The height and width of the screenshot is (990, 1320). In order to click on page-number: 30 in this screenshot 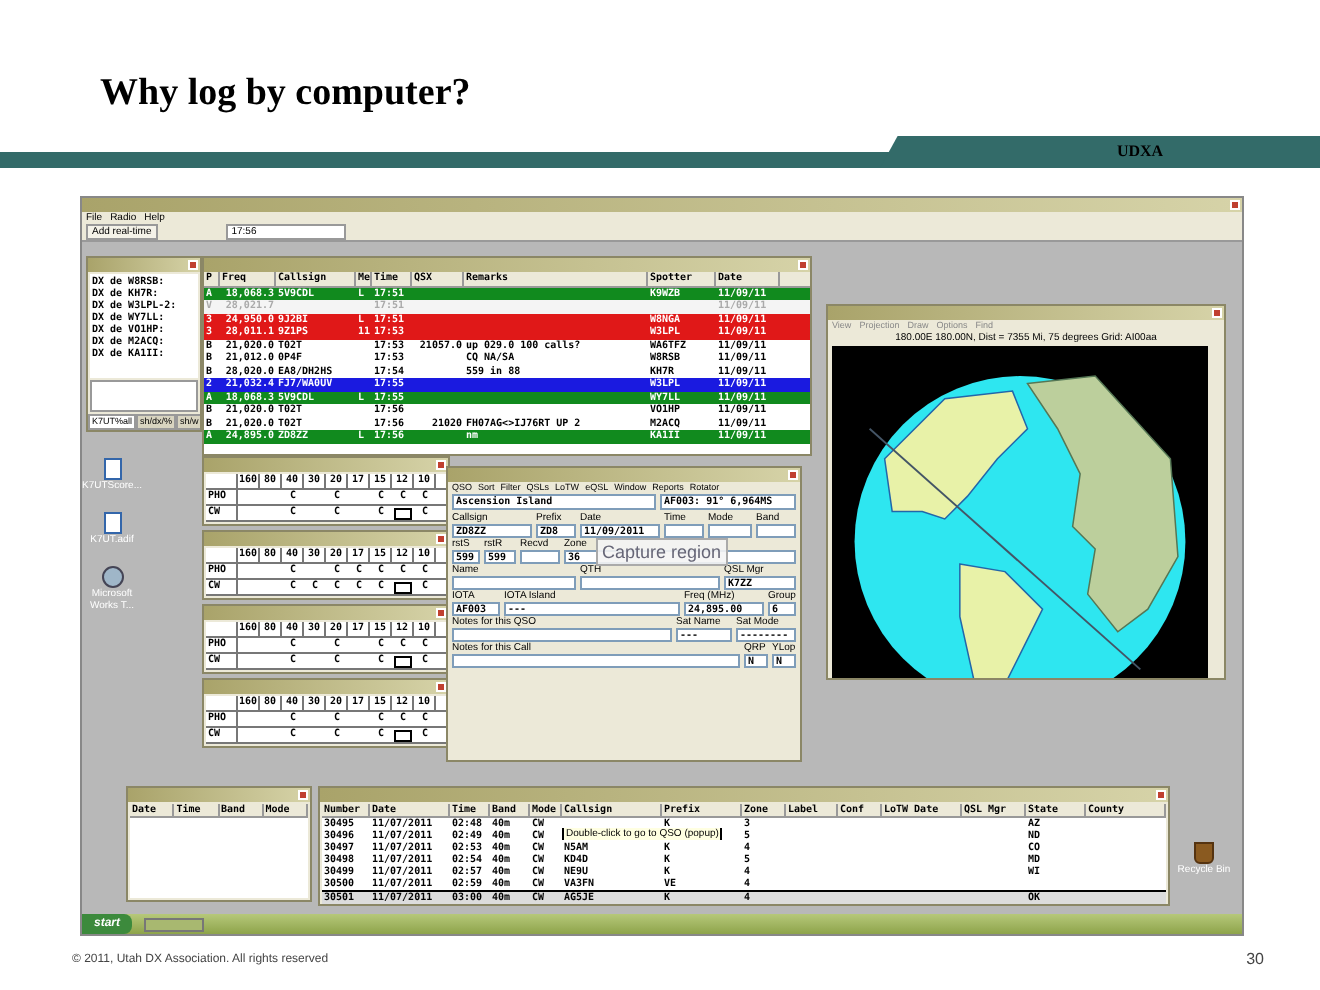, I will do `click(1255, 960)`.